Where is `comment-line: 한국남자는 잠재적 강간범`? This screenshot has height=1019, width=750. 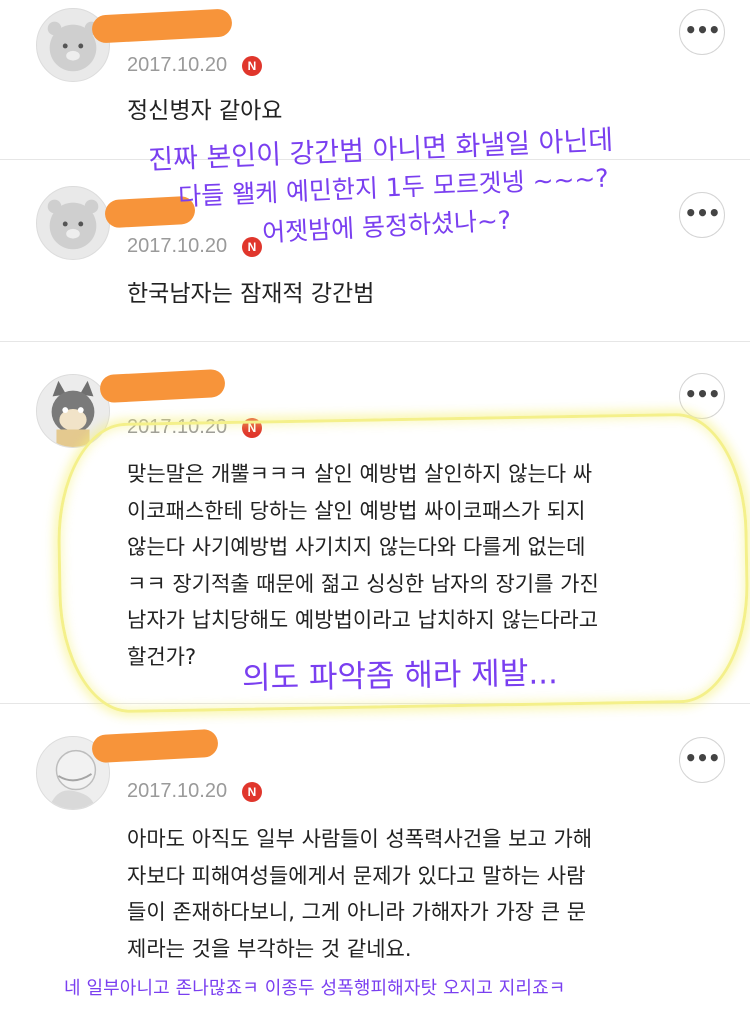 comment-line: 한국남자는 잠재적 강간범 is located at coordinates (251, 294).